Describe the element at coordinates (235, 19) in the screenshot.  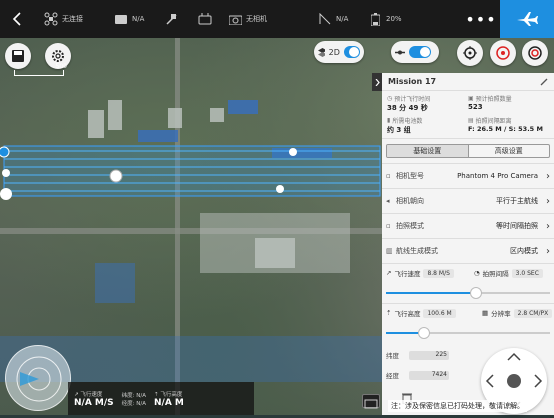
I see `camera-icon` at that location.